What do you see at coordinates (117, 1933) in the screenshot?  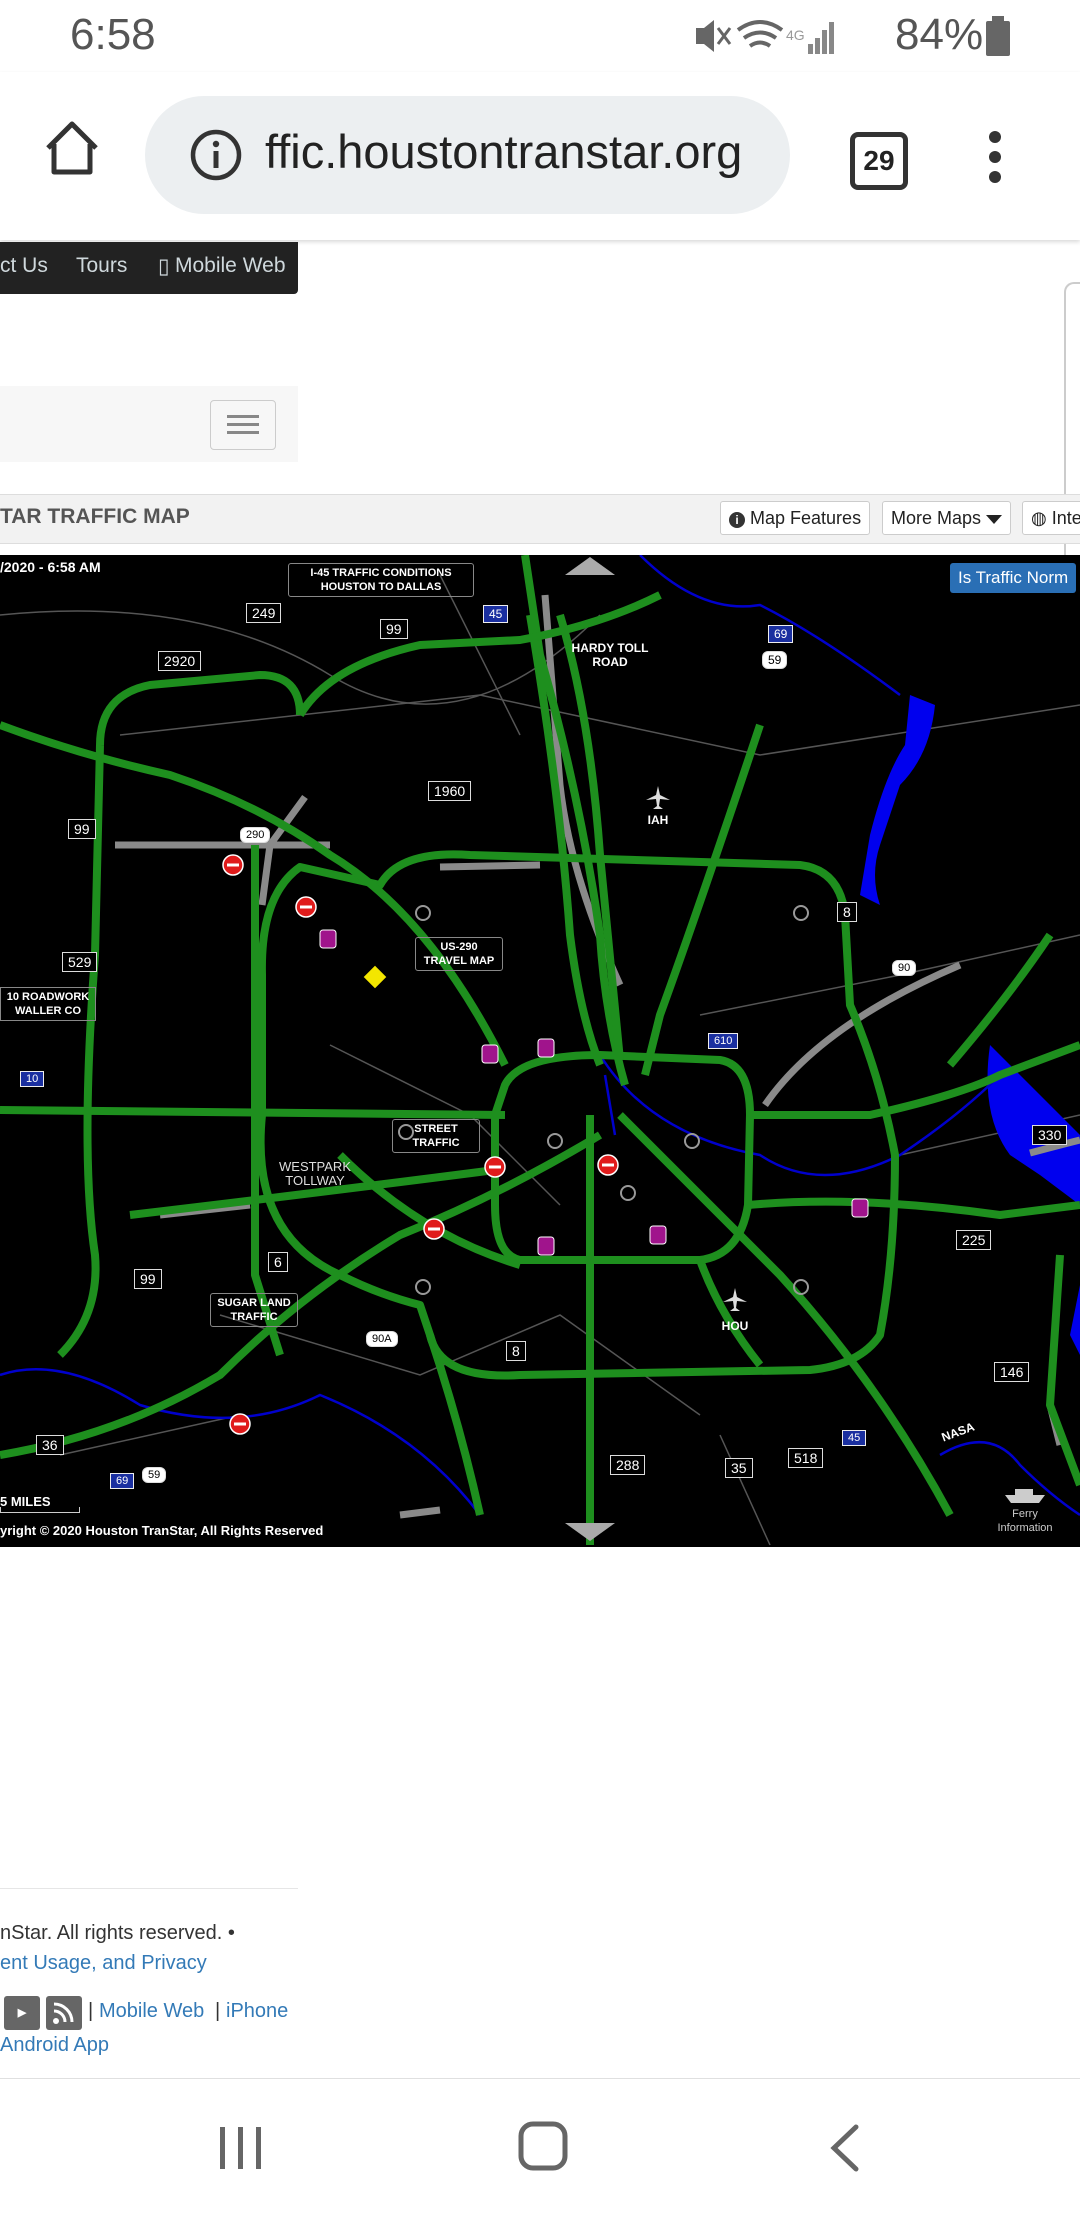 I see `footer-copyright: nStar. All rights reserved. •` at bounding box center [117, 1933].